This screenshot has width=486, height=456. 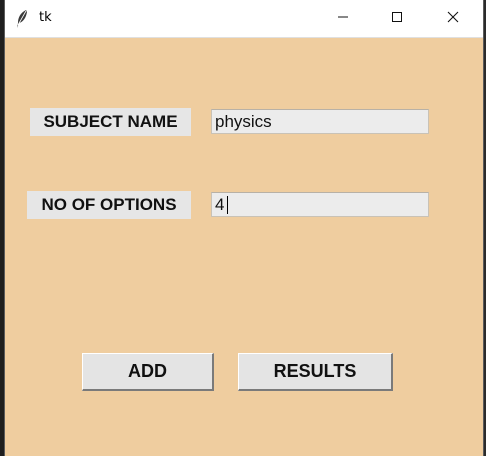 I want to click on minimize-icon, so click(x=343, y=19).